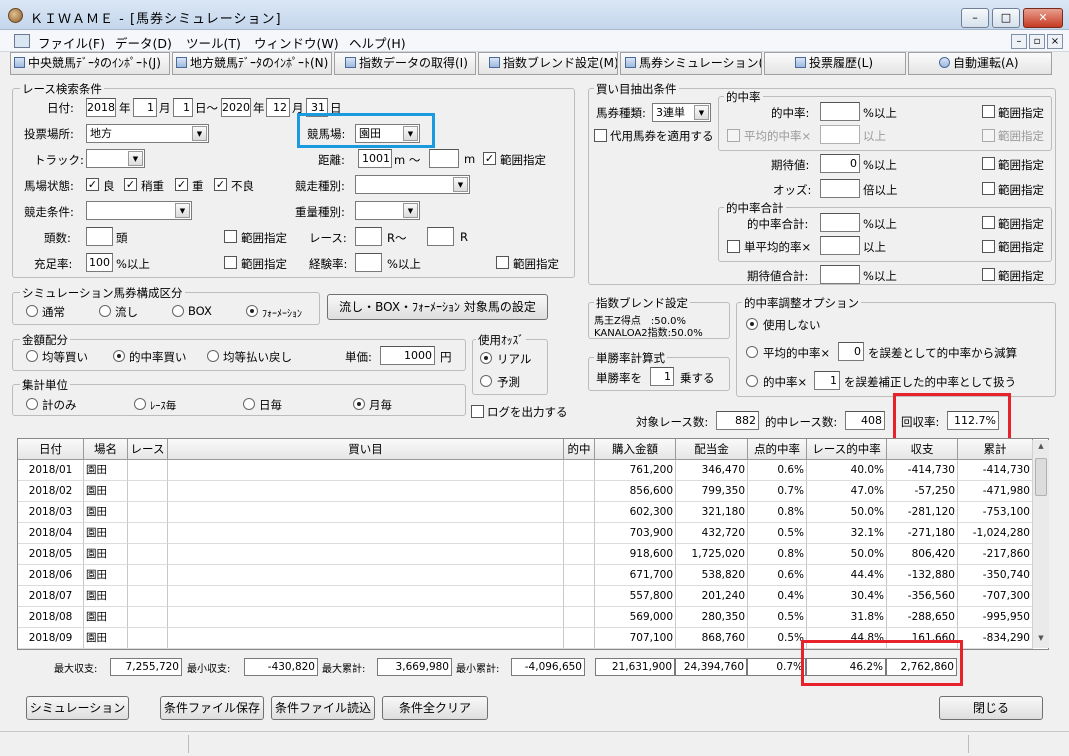 The height and width of the screenshot is (756, 1069). What do you see at coordinates (252, 63) in the screenshot?
I see `import-local-button: 地方競馬ﾃﾞｰﾀのｲﾝﾎﾟｰﾄ(N)` at bounding box center [252, 63].